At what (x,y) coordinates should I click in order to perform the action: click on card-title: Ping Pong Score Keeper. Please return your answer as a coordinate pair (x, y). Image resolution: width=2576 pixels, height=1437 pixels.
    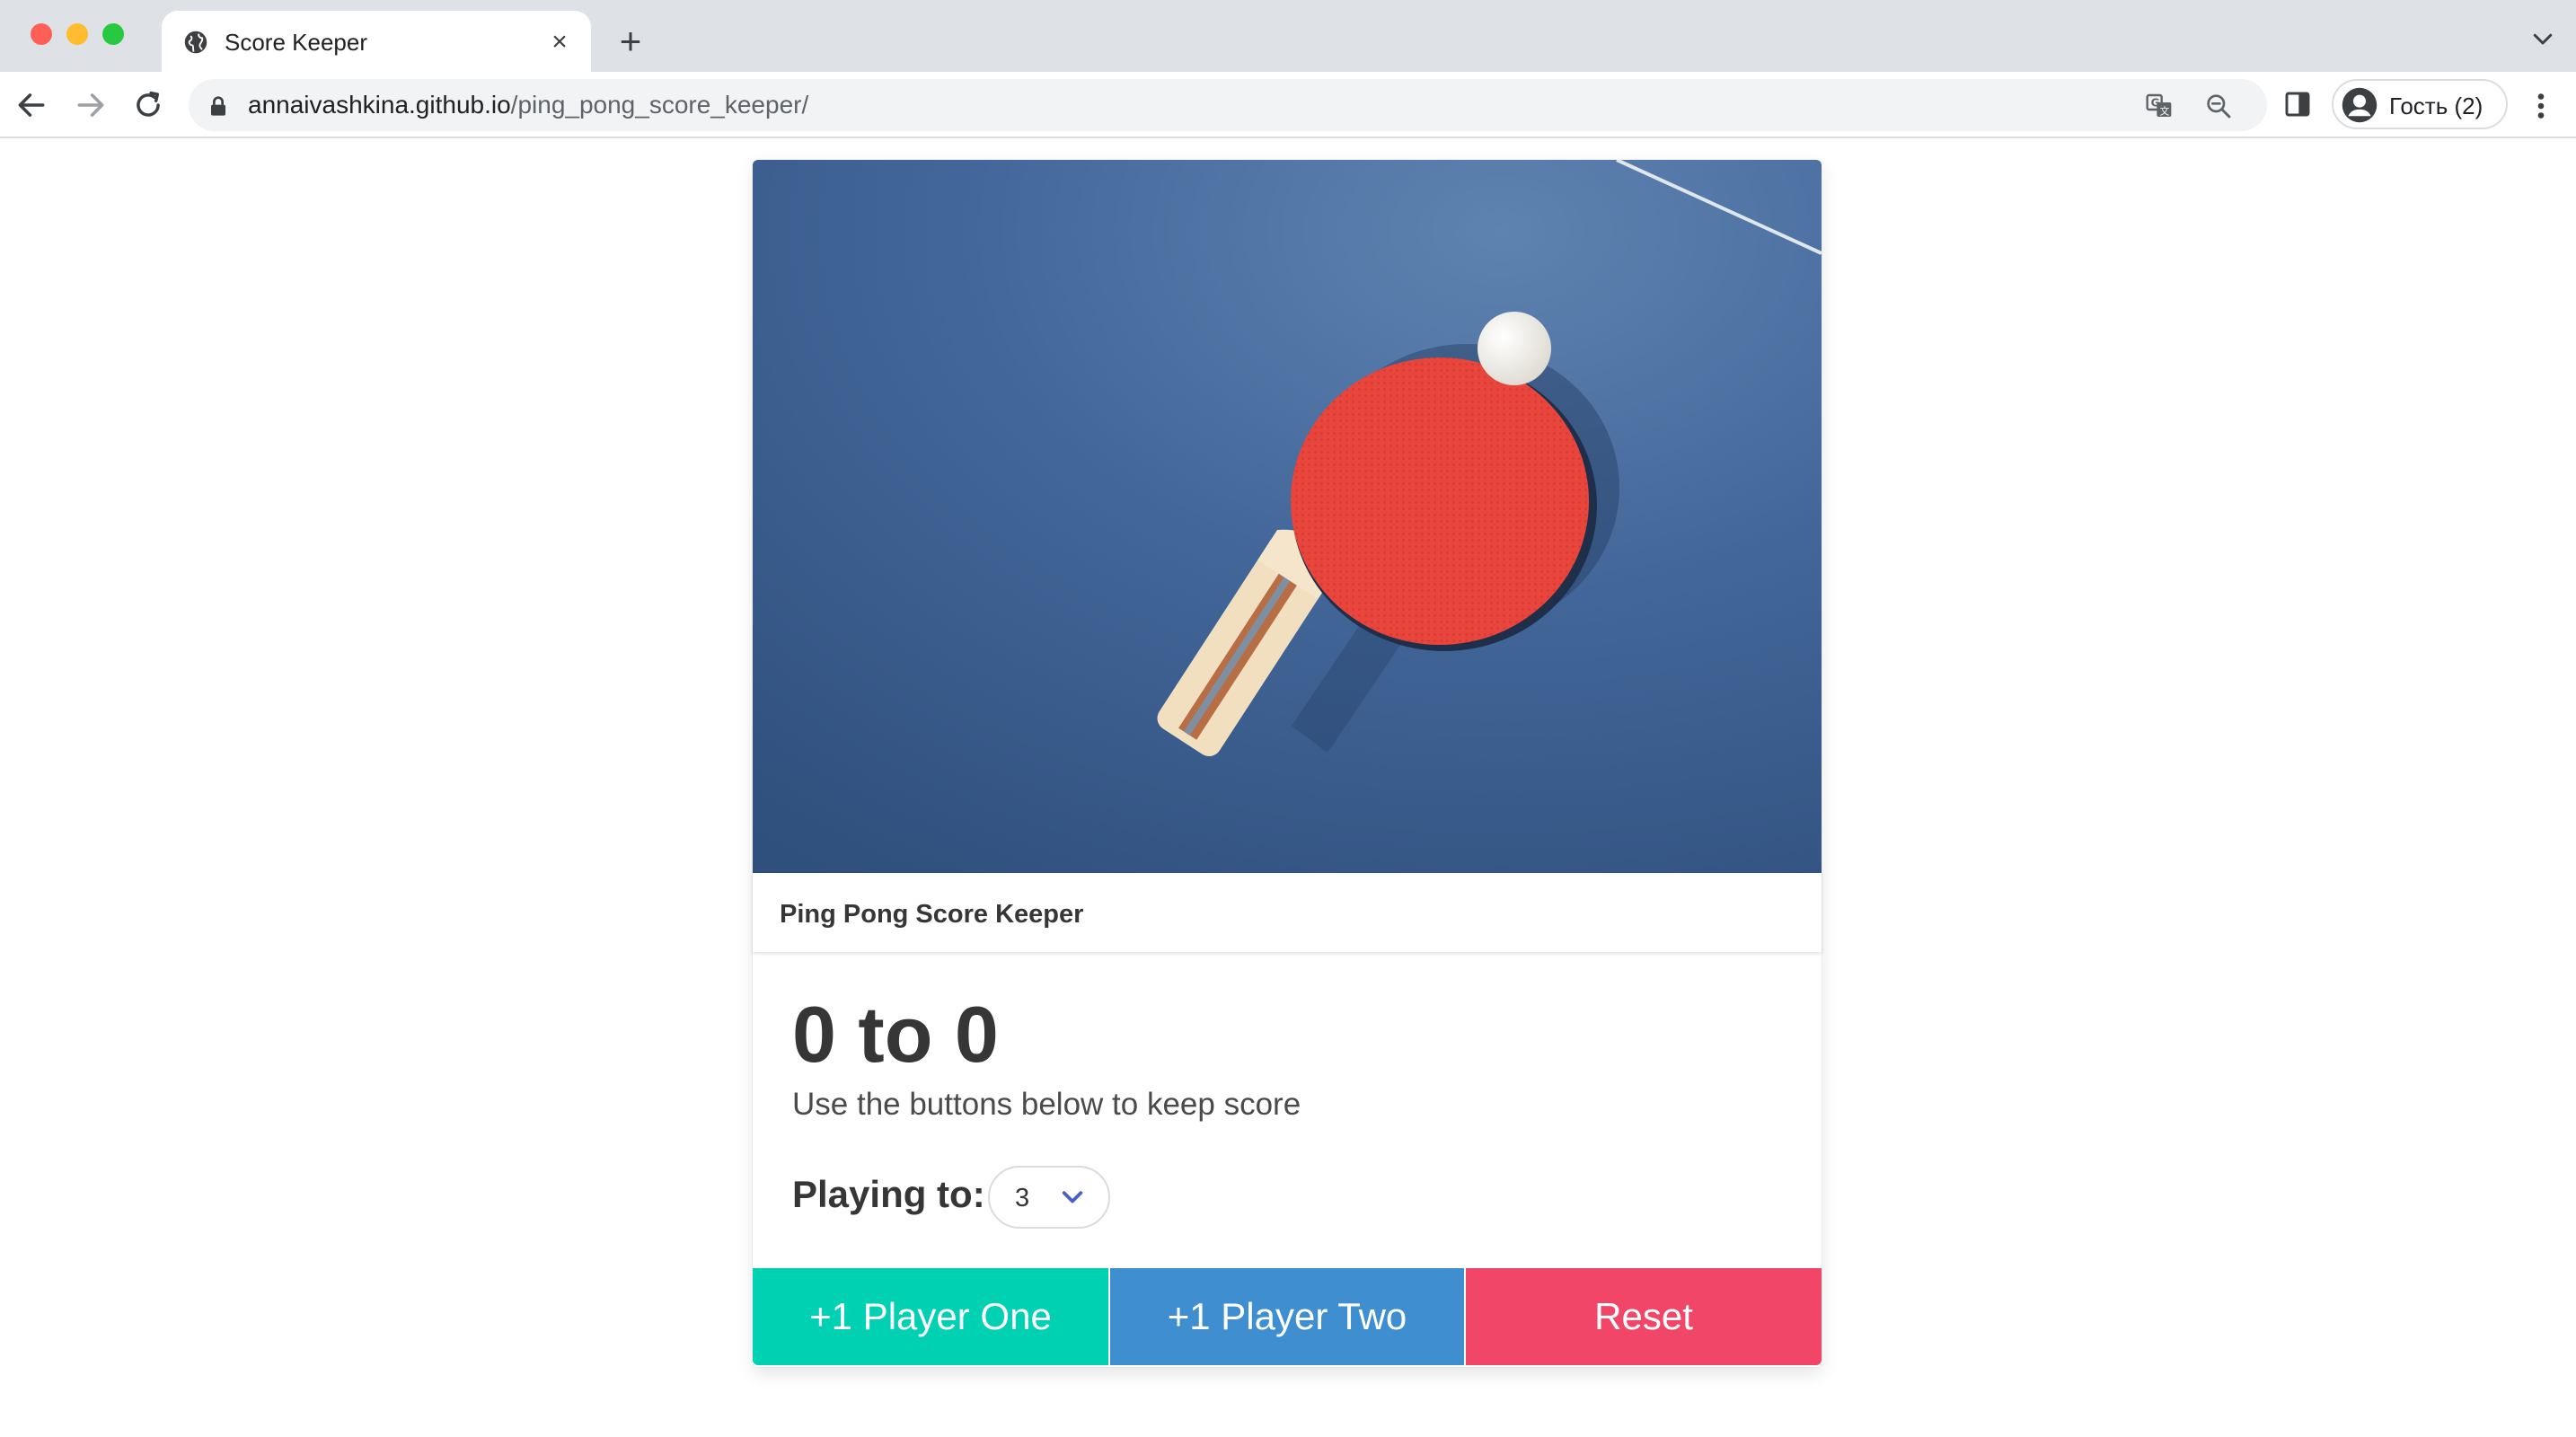
    Looking at the image, I should click on (932, 914).